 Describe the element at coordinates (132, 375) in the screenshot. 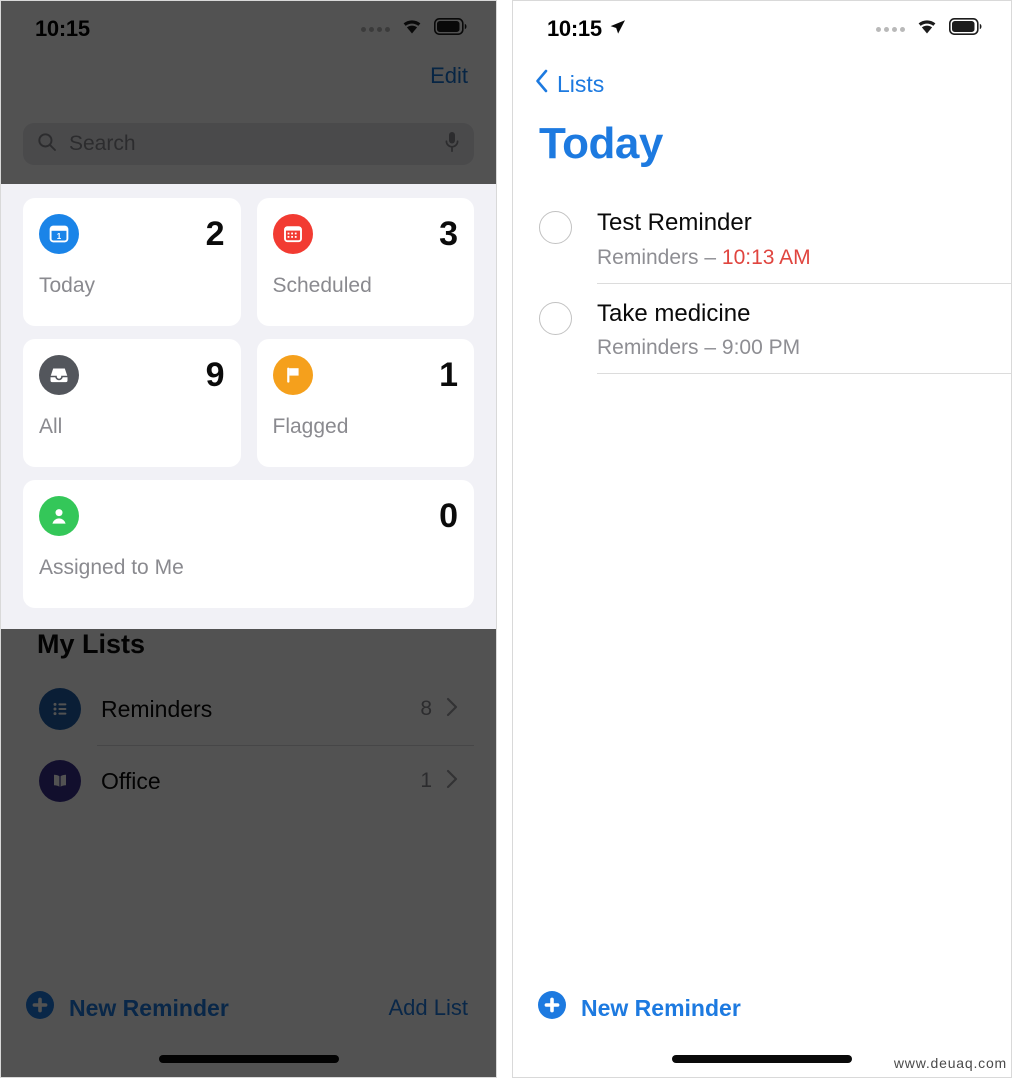

I see `card-top-row: 9` at that location.